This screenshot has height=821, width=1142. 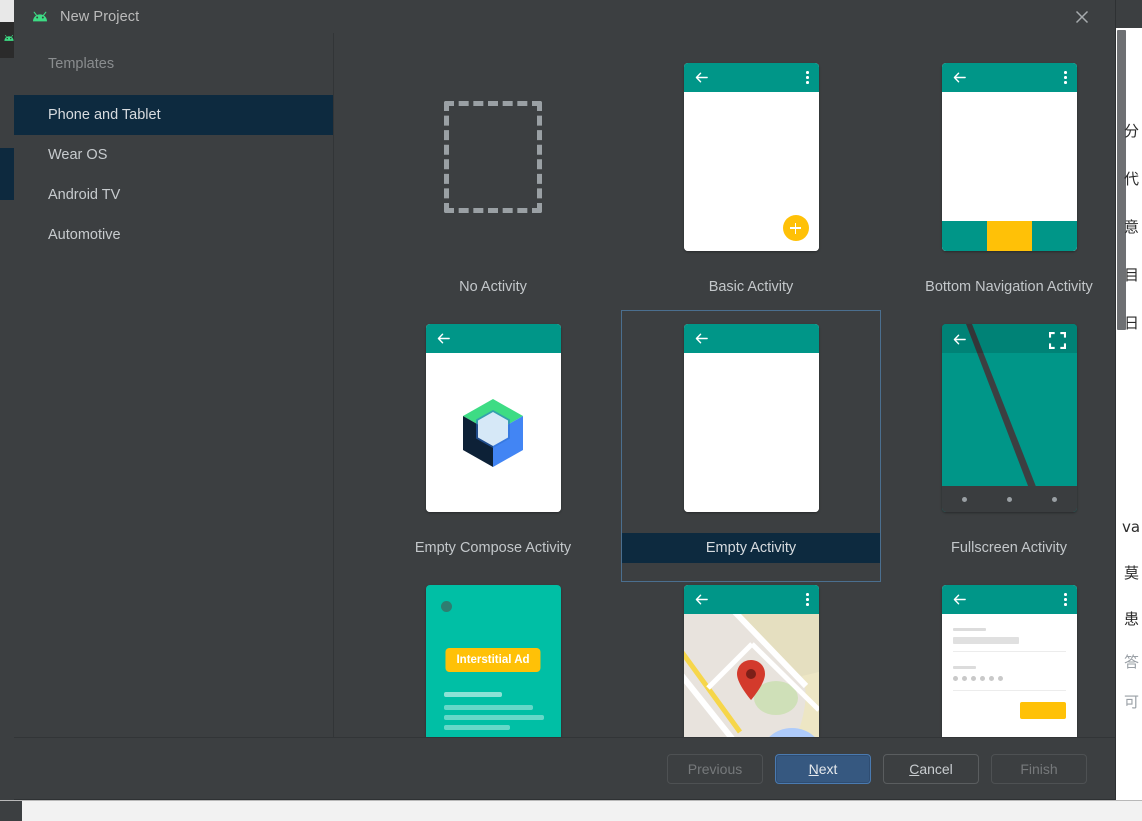 I want to click on window-status-strip, so click(x=571, y=811).